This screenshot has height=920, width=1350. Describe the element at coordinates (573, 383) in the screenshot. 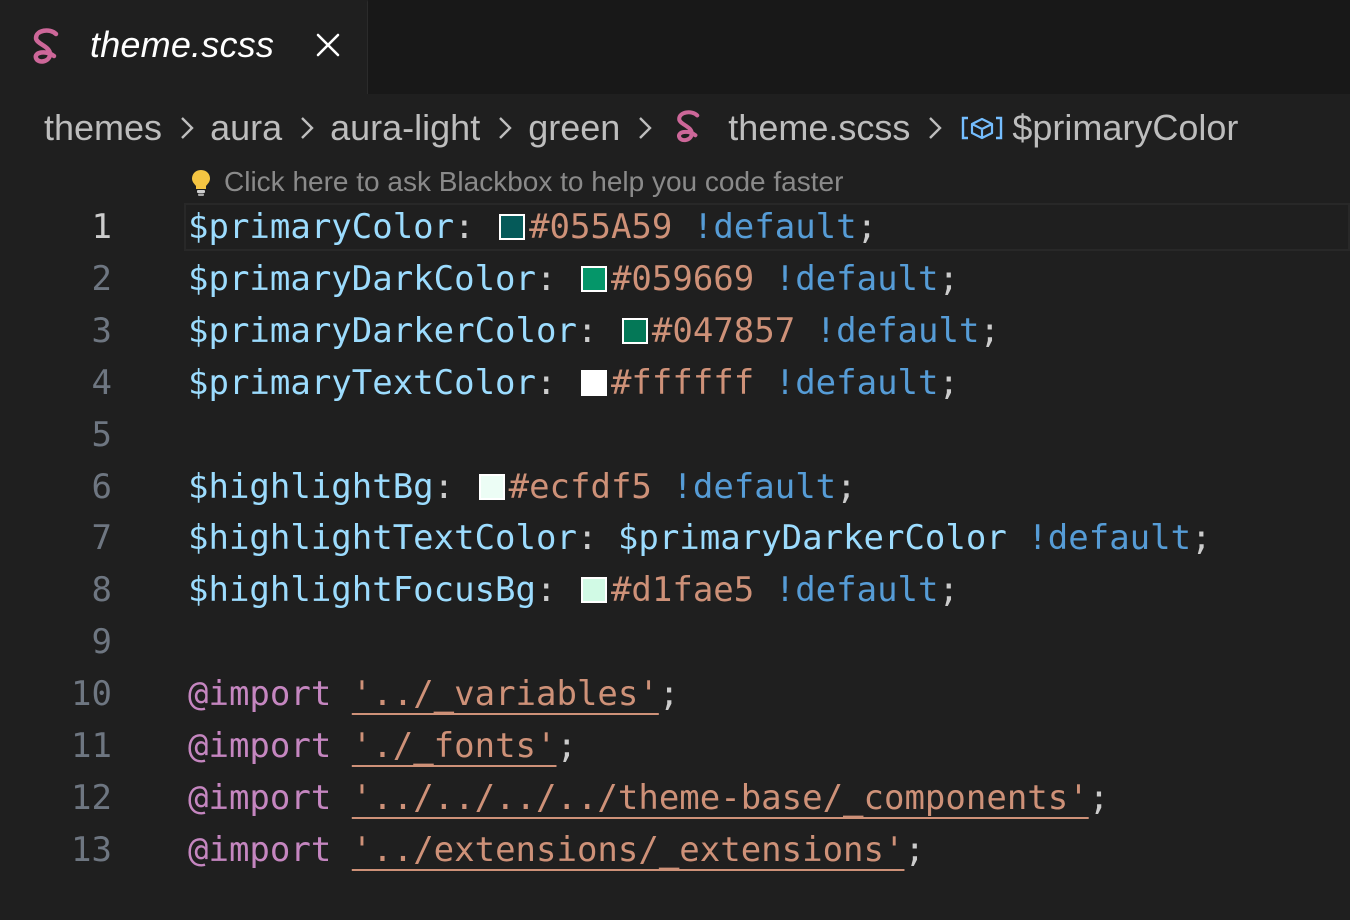

I see `line-code: $primaryTextColor: #ffffff !default;` at that location.